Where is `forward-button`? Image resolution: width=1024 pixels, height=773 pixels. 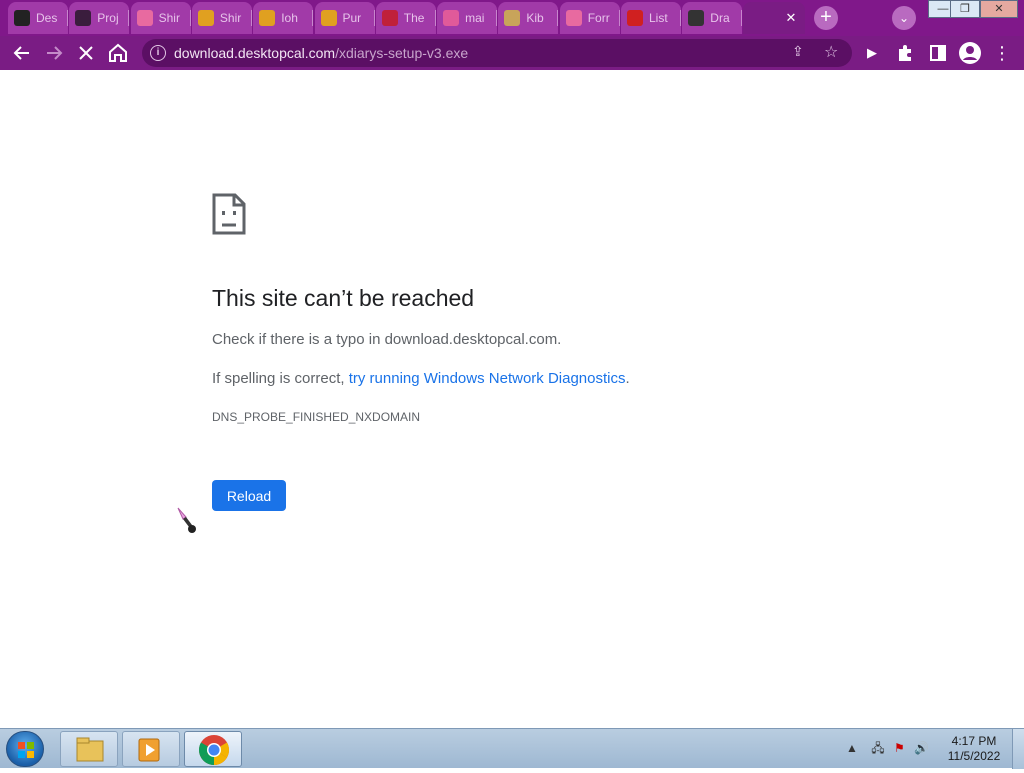 forward-button is located at coordinates (54, 53).